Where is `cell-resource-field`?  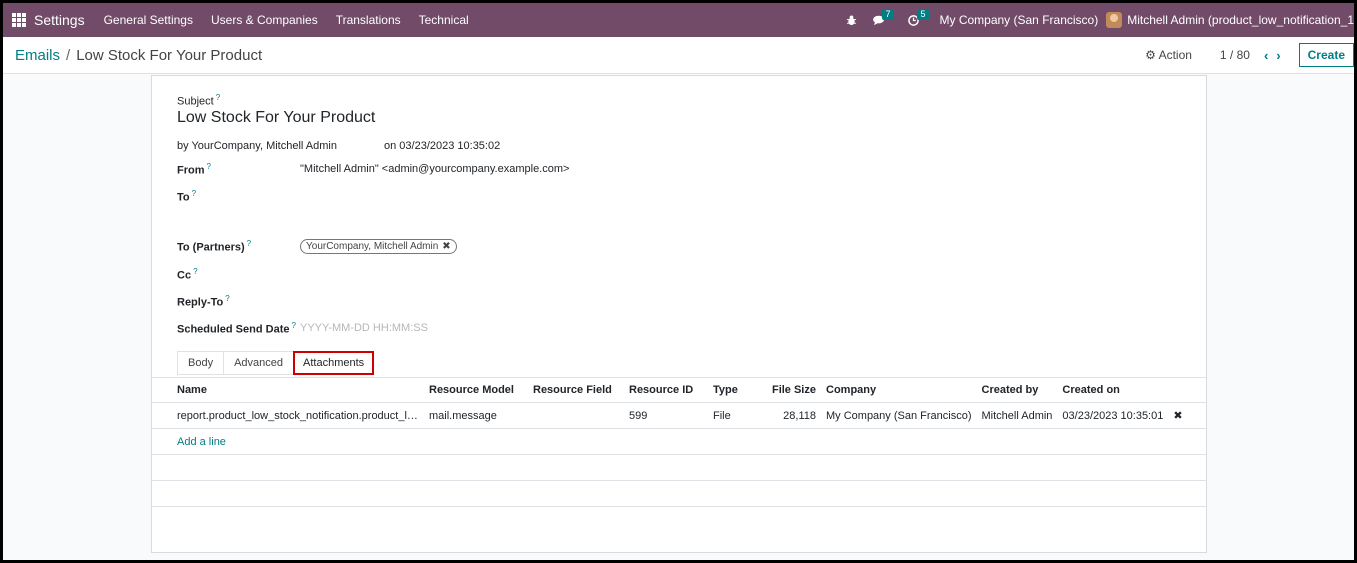 cell-resource-field is located at coordinates (576, 415).